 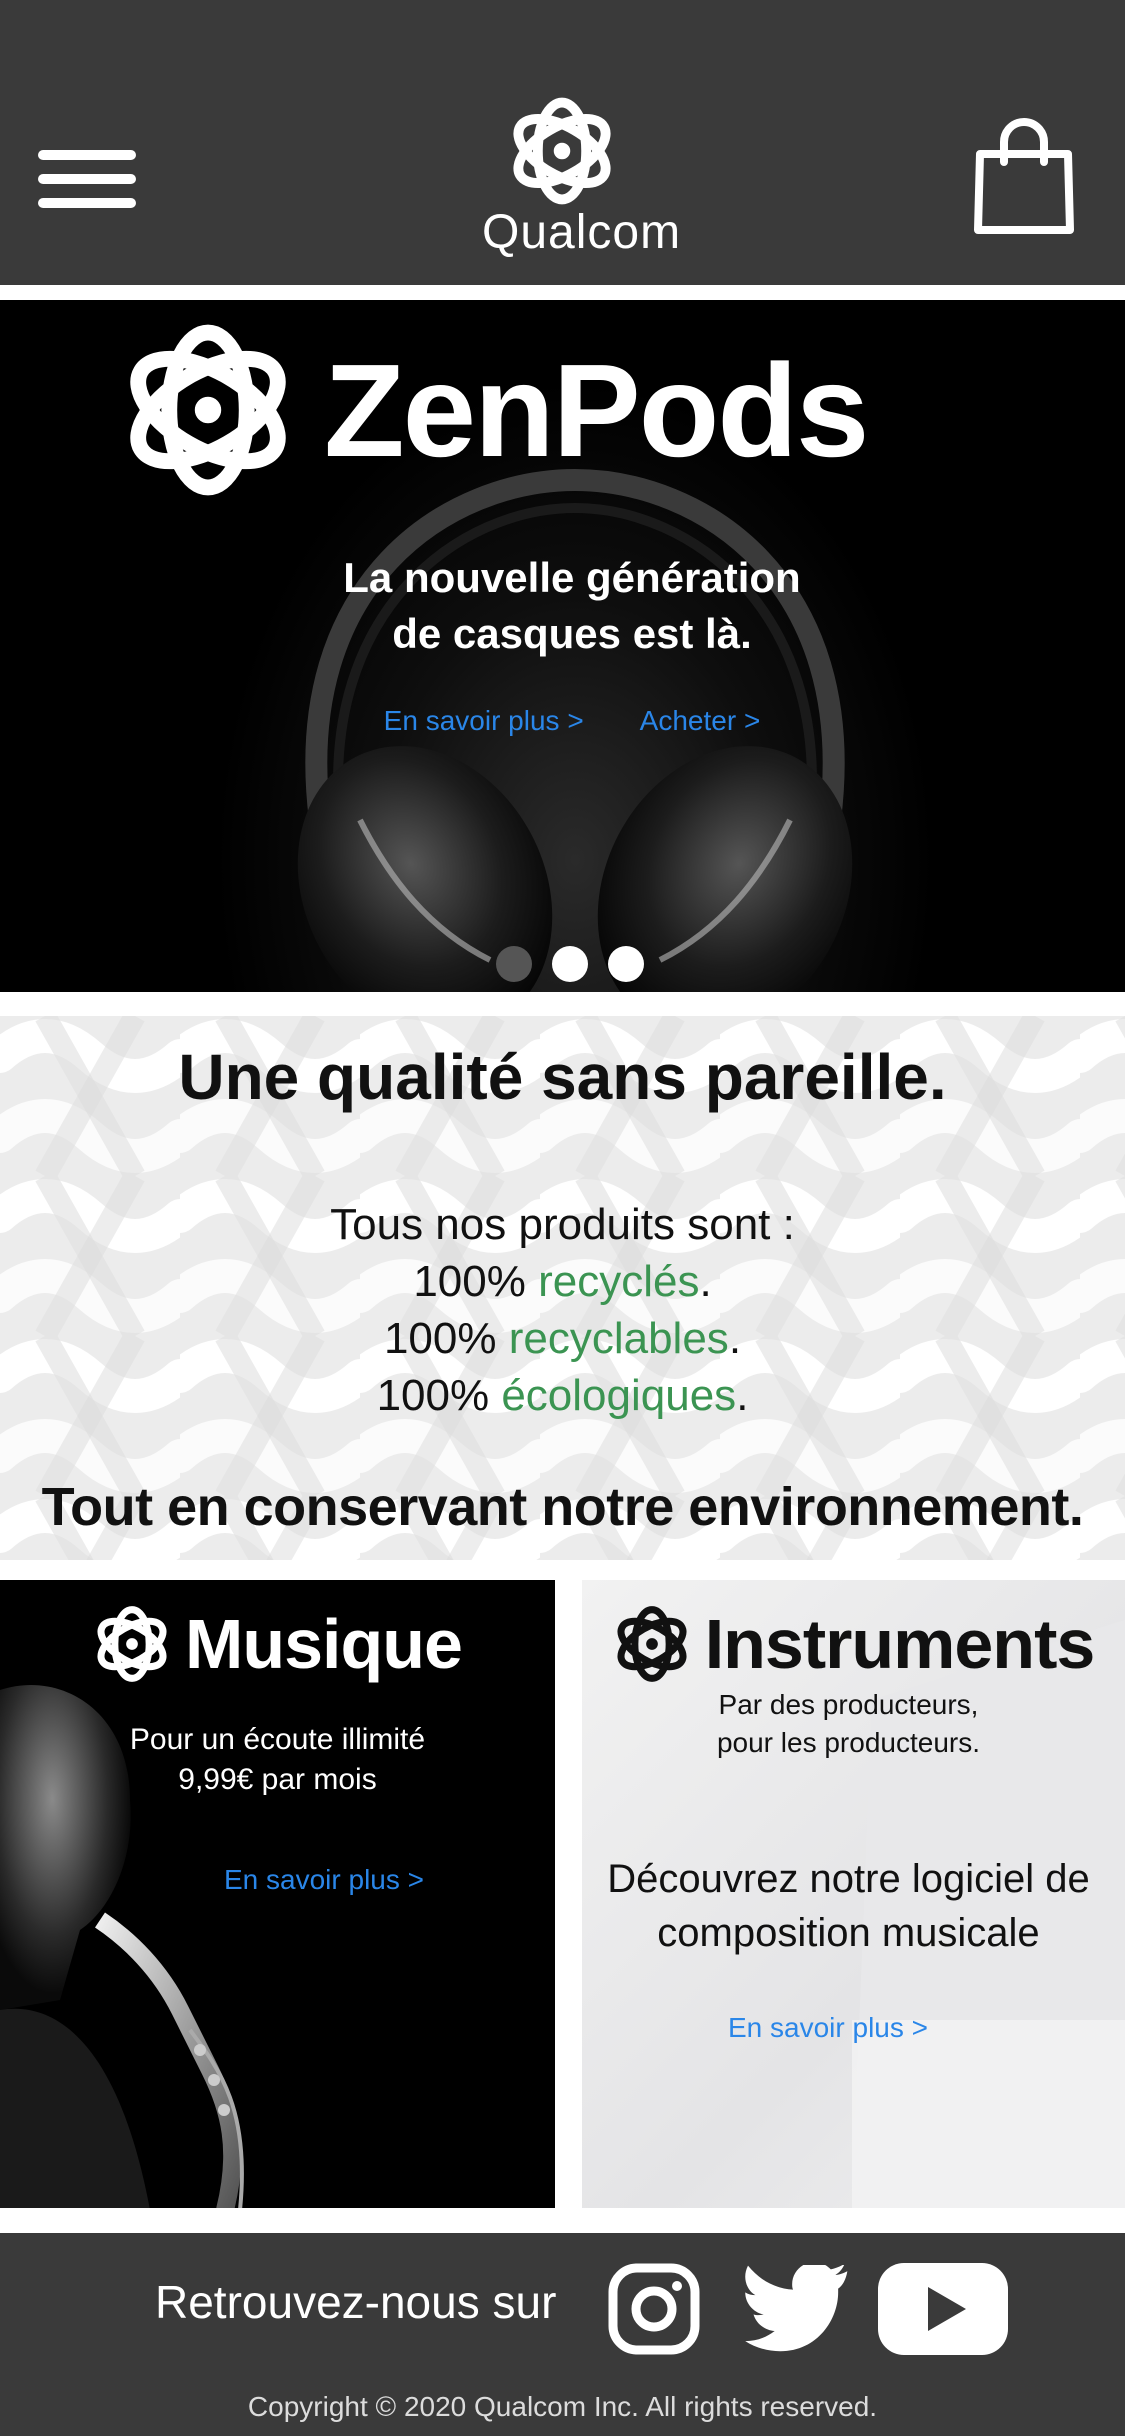 What do you see at coordinates (562, 1338) in the screenshot?
I see `quality-line: 100% recyclables.` at bounding box center [562, 1338].